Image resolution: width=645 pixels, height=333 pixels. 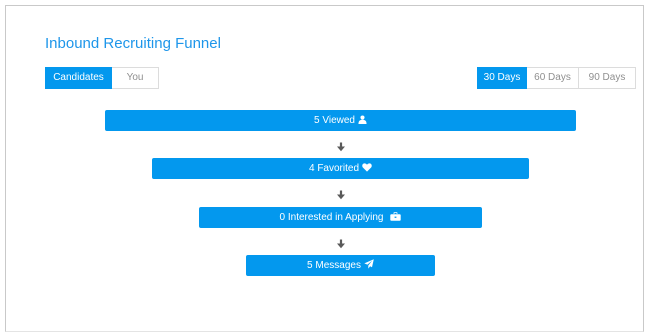 I want to click on stage-viewed-label: 5 Viewed, so click(x=334, y=120).